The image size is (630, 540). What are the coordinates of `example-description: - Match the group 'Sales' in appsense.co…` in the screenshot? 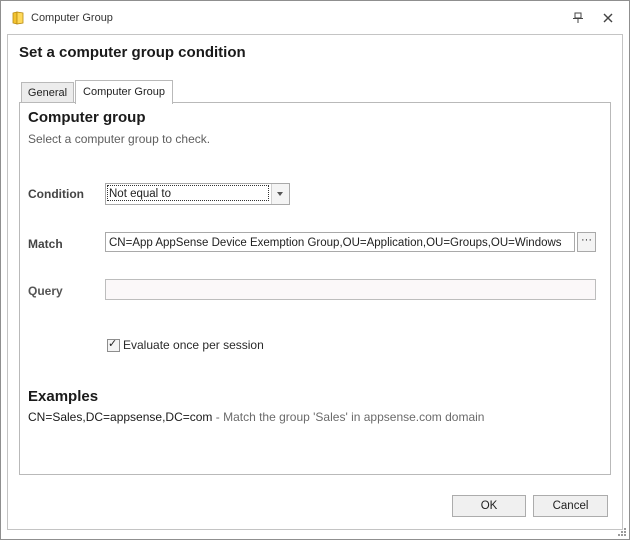 It's located at (348, 417).